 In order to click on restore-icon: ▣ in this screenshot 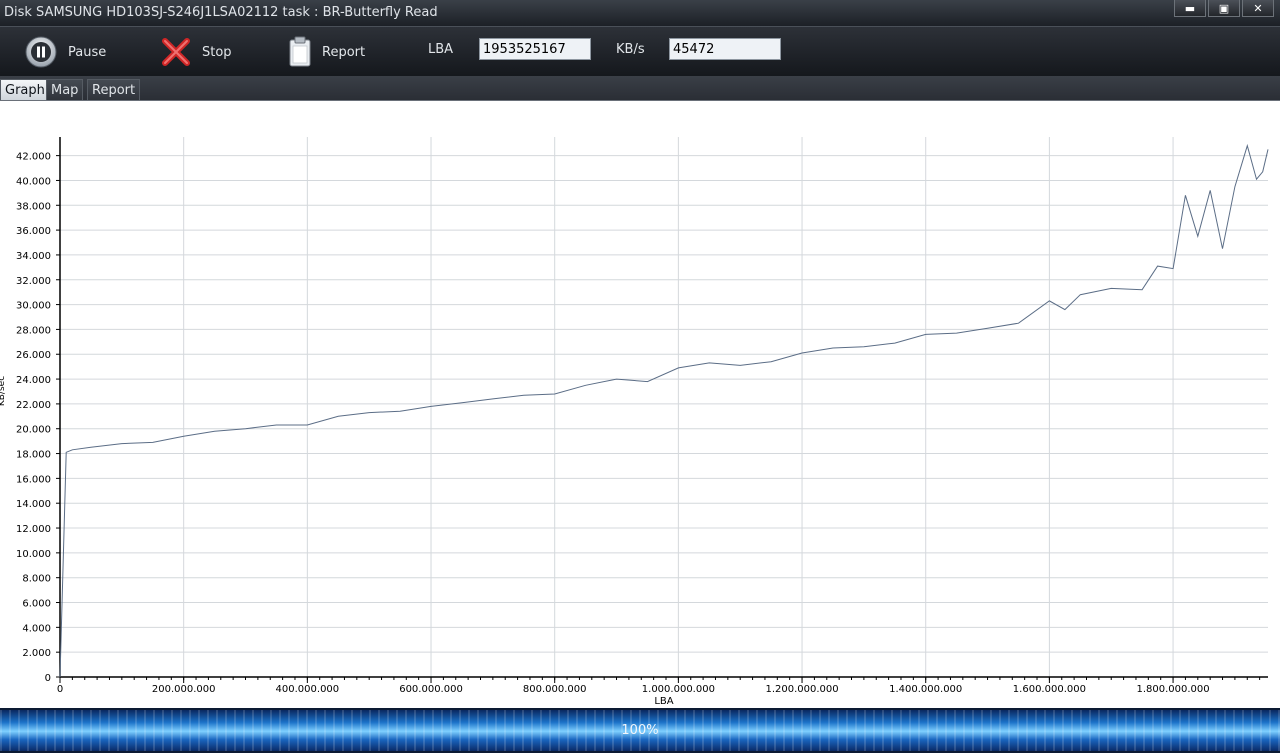, I will do `click(1224, 8)`.